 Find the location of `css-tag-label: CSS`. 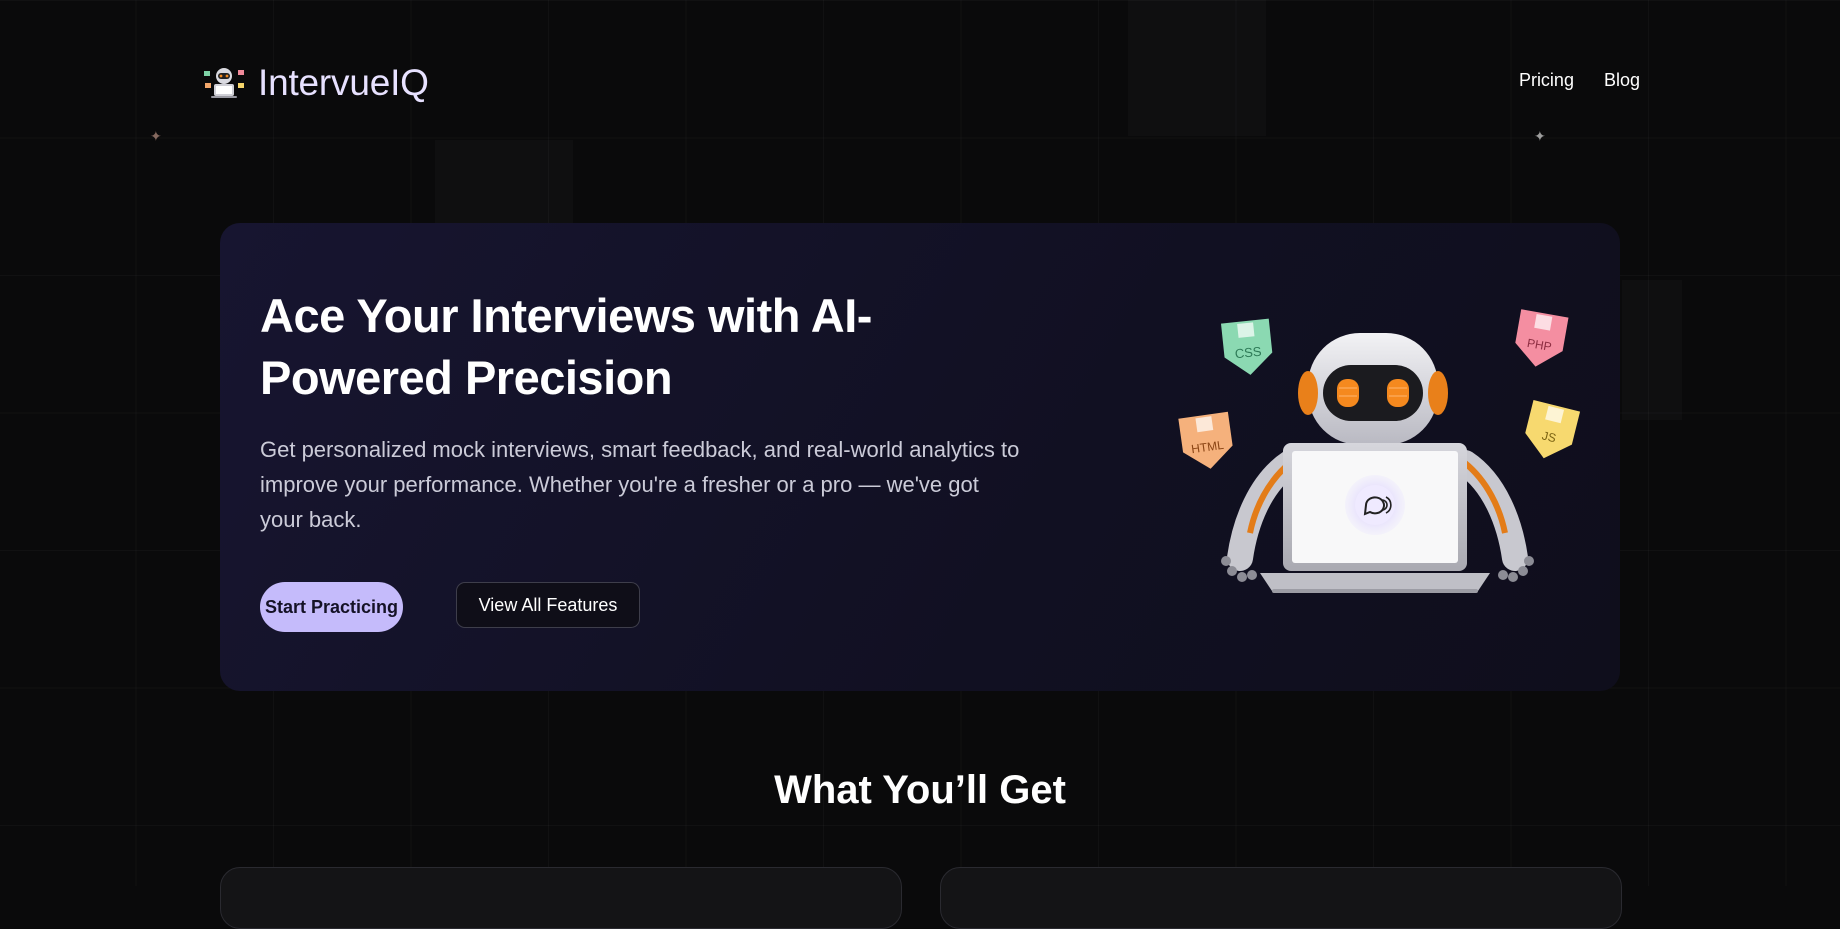

css-tag-label: CSS is located at coordinates (1248, 353).